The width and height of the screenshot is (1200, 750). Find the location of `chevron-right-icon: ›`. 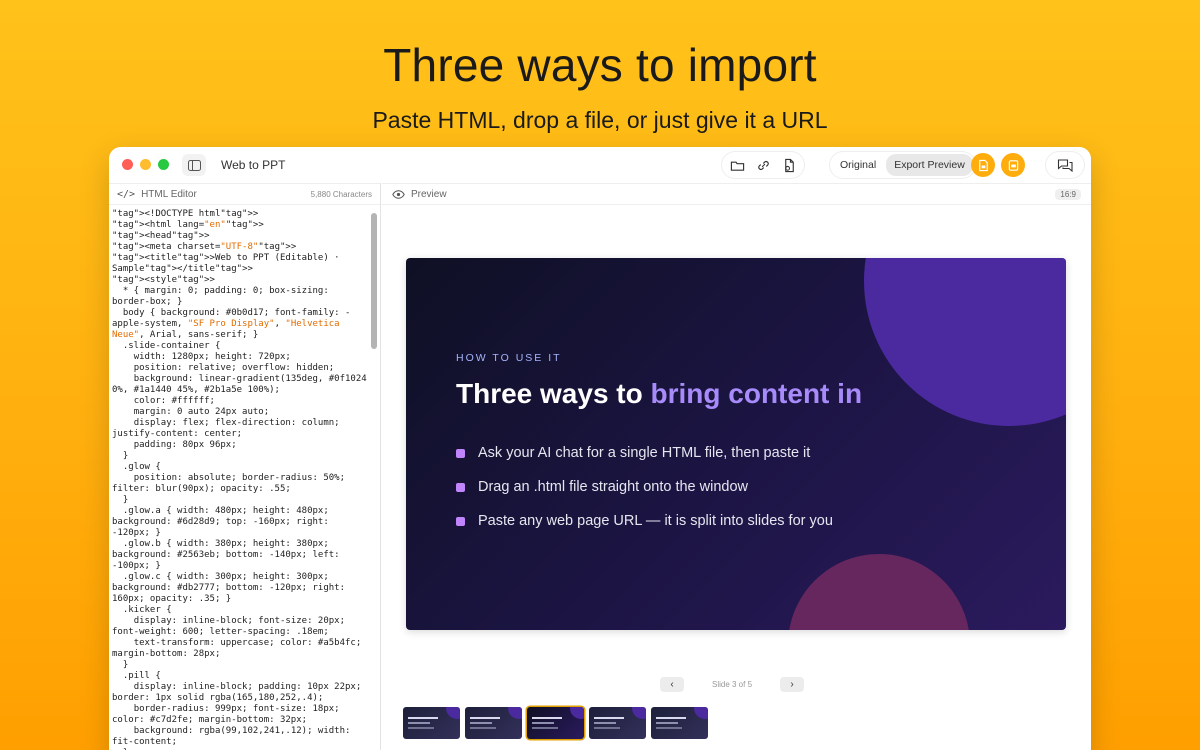

chevron-right-icon: › is located at coordinates (792, 684).